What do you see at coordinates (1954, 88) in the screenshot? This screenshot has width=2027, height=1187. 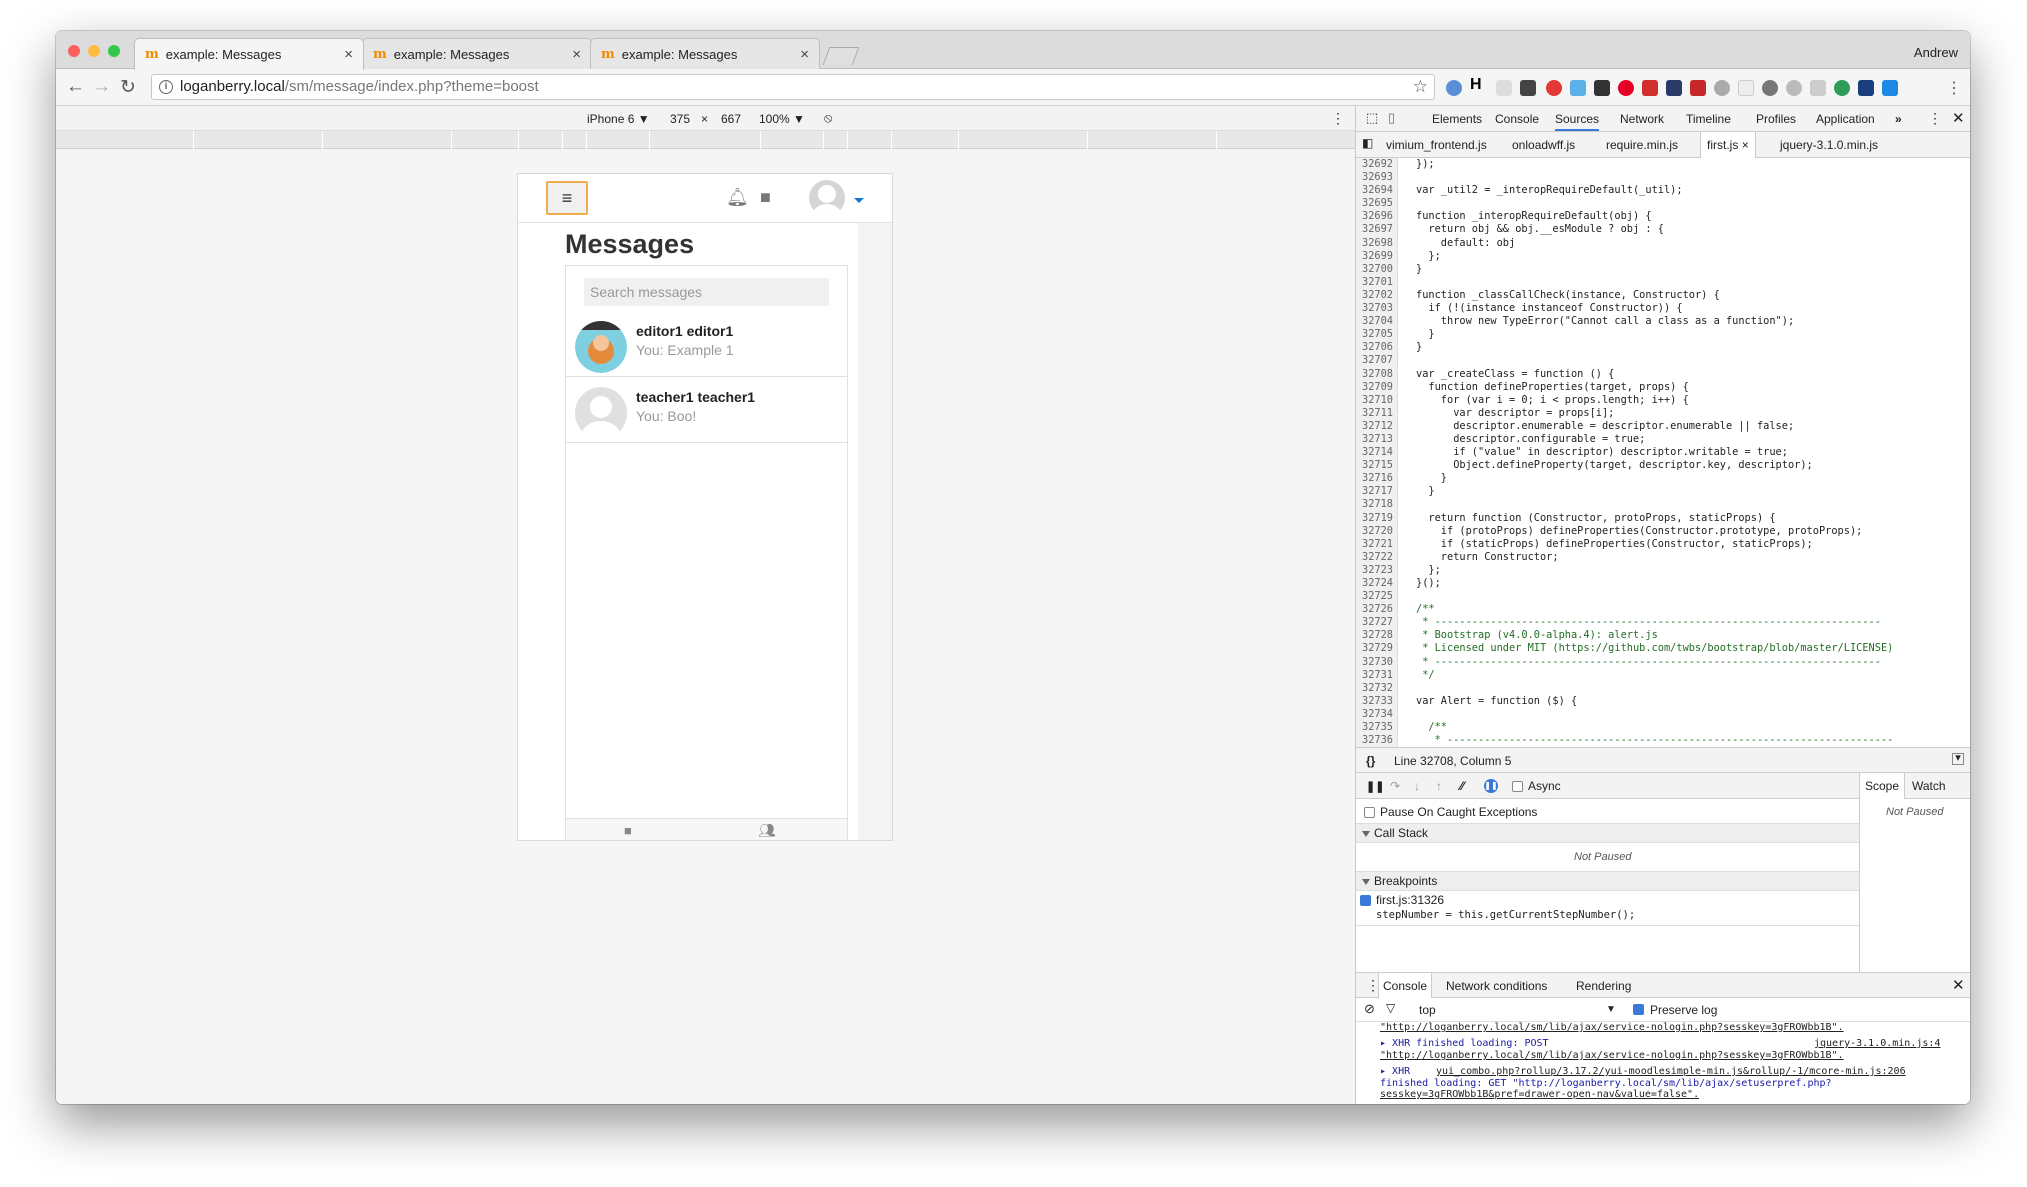 I see `browser-menu-icon: ⋮` at bounding box center [1954, 88].